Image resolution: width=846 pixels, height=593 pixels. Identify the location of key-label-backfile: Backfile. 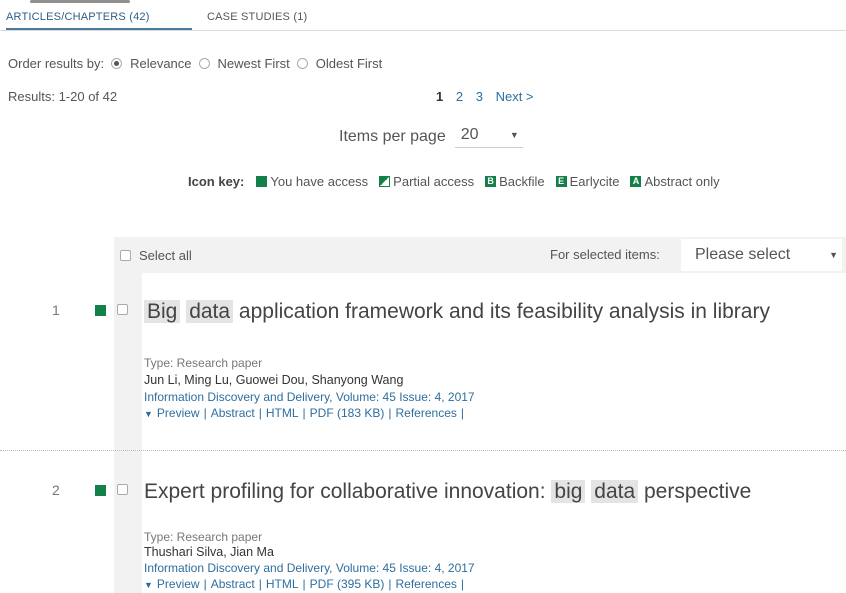
(522, 181).